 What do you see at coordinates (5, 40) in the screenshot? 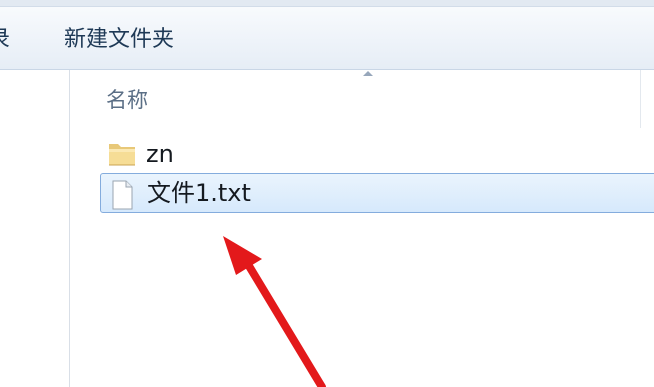
I see `toolbar-button-partial: 录` at bounding box center [5, 40].